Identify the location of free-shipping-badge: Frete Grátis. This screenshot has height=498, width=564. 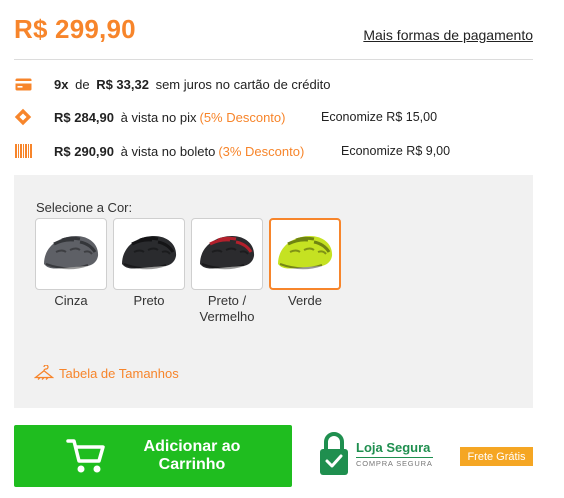
(496, 456).